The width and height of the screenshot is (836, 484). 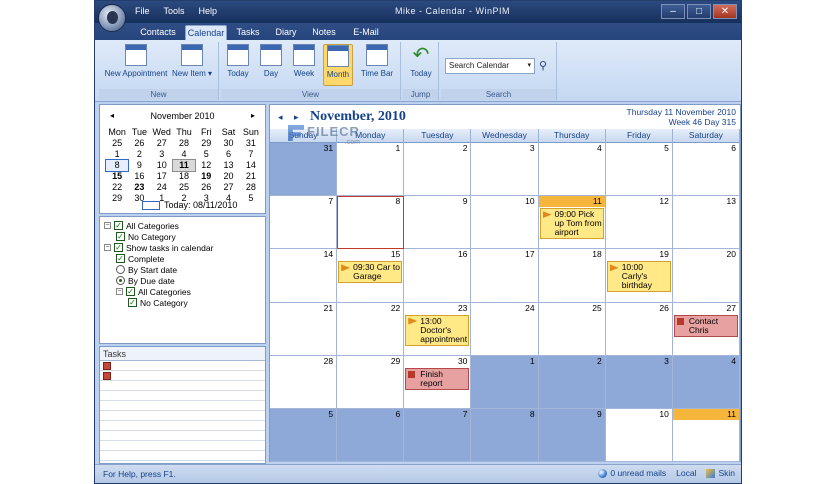 I want to click on mini-calendar-day: 29, so click(x=206, y=143).